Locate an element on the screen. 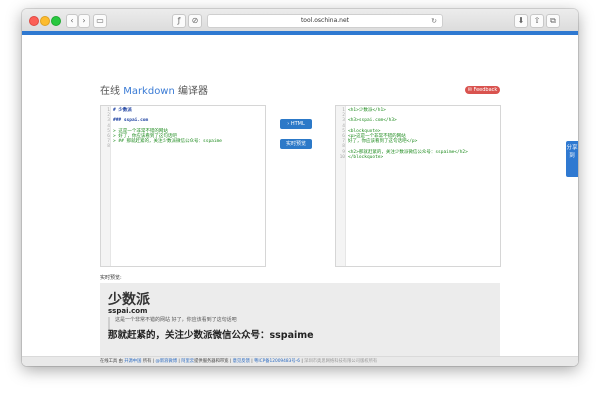 This screenshot has width=600, height=395. forward-button: › is located at coordinates (84, 21).